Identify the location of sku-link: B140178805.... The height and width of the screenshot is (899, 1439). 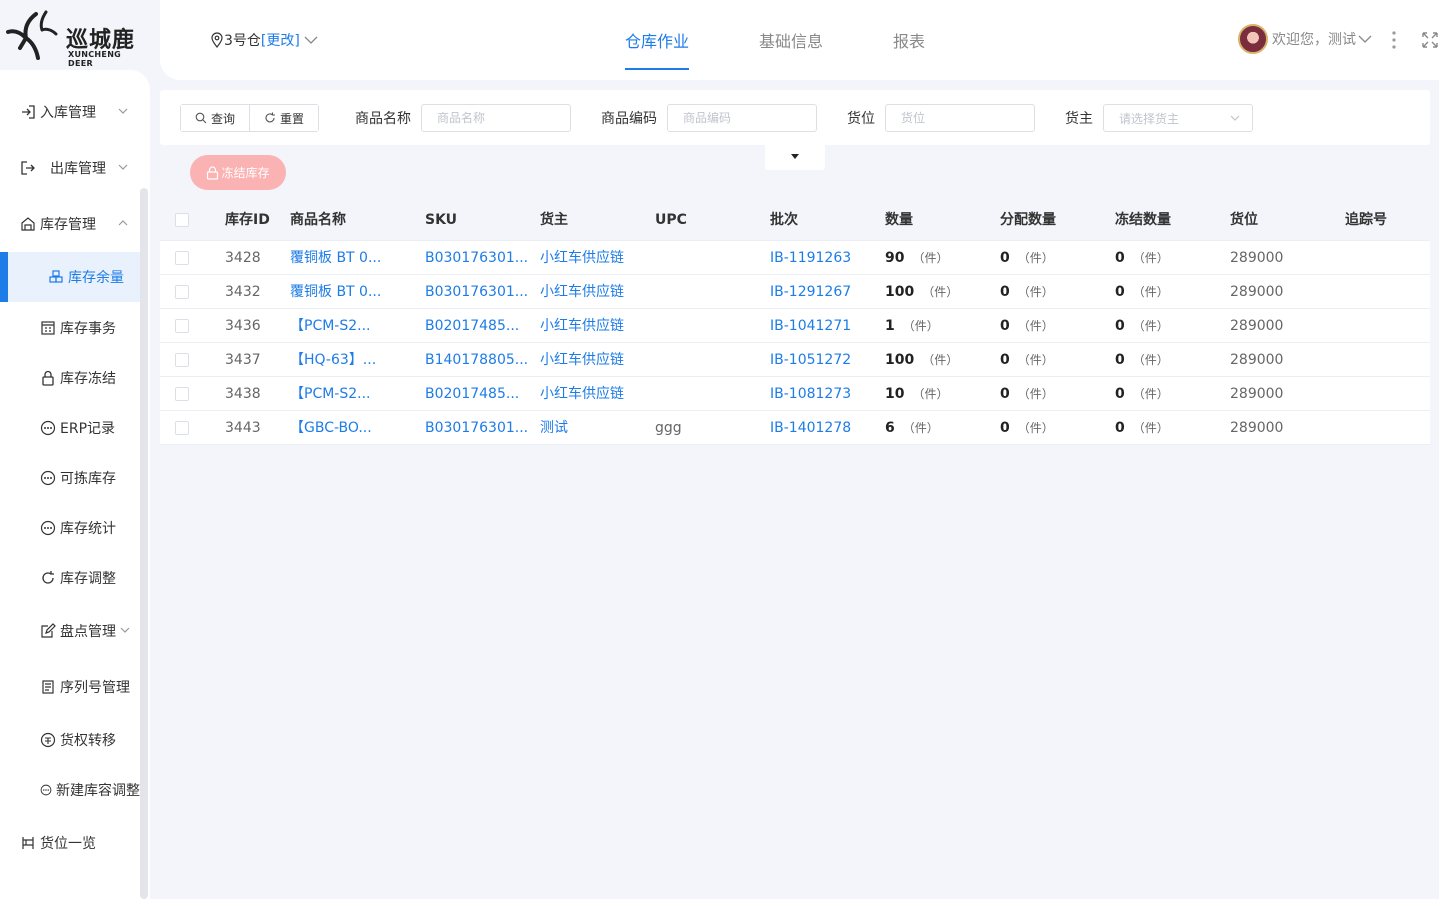
(479, 360).